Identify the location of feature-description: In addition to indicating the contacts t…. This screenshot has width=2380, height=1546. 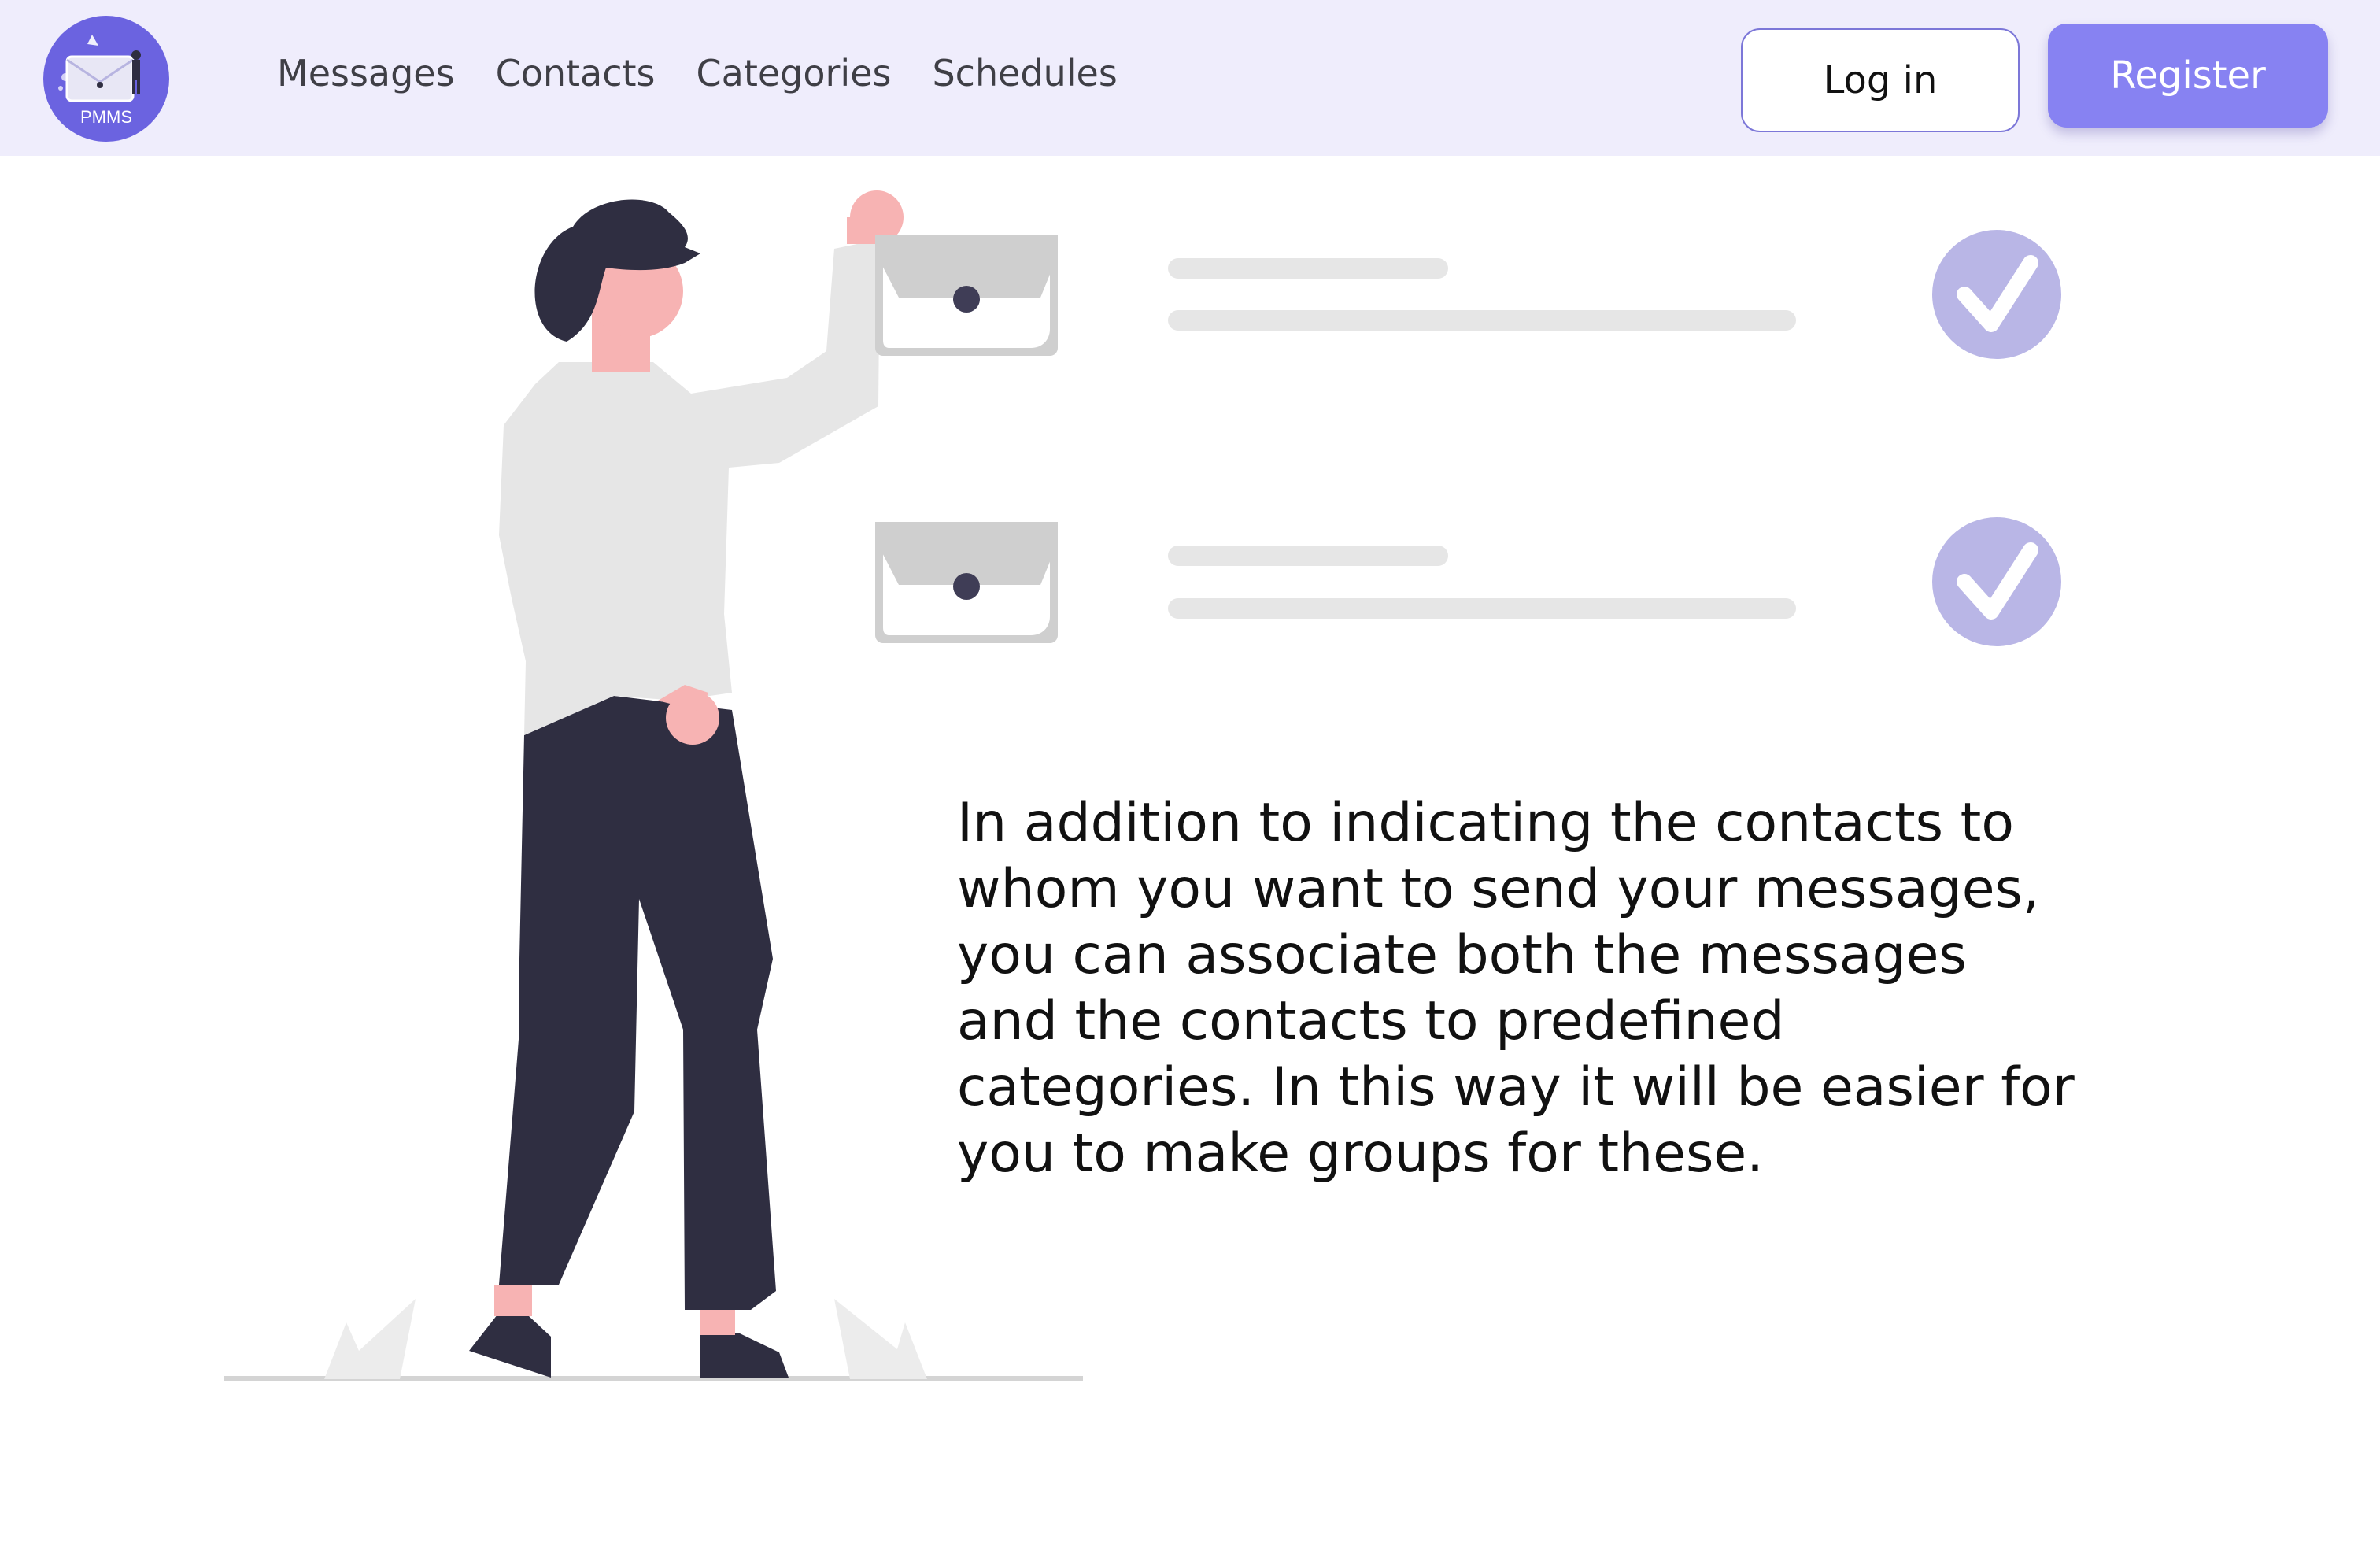
(1516, 988).